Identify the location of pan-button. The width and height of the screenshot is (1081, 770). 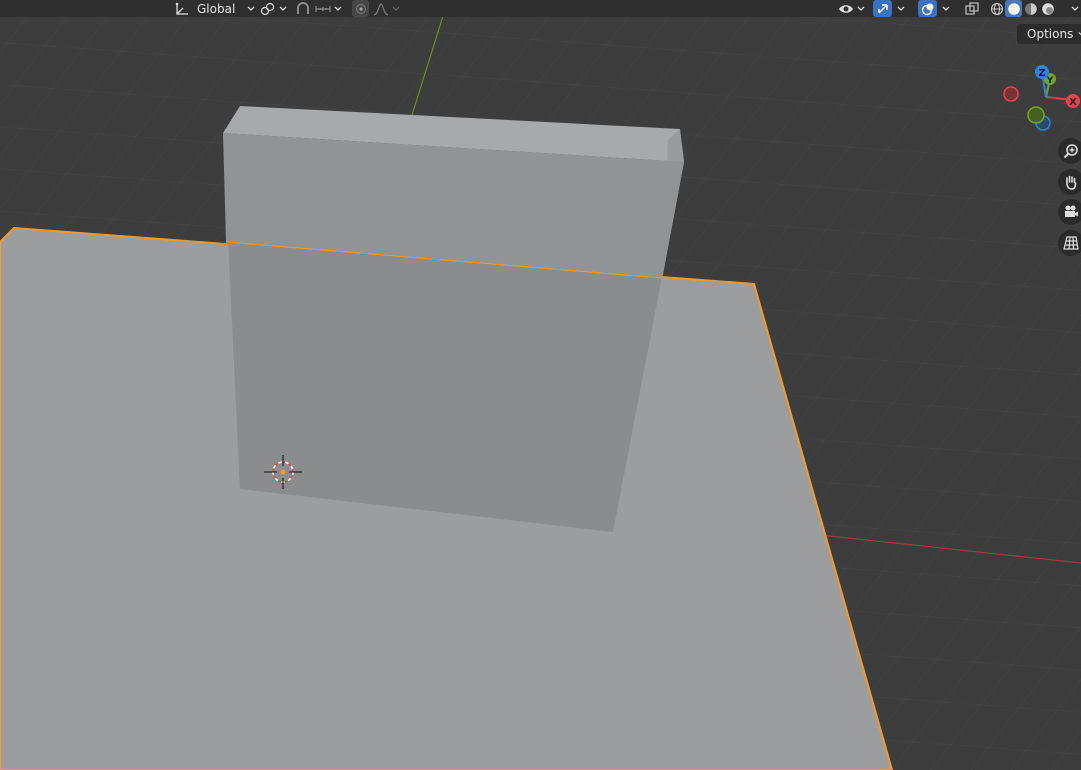
(1069, 182).